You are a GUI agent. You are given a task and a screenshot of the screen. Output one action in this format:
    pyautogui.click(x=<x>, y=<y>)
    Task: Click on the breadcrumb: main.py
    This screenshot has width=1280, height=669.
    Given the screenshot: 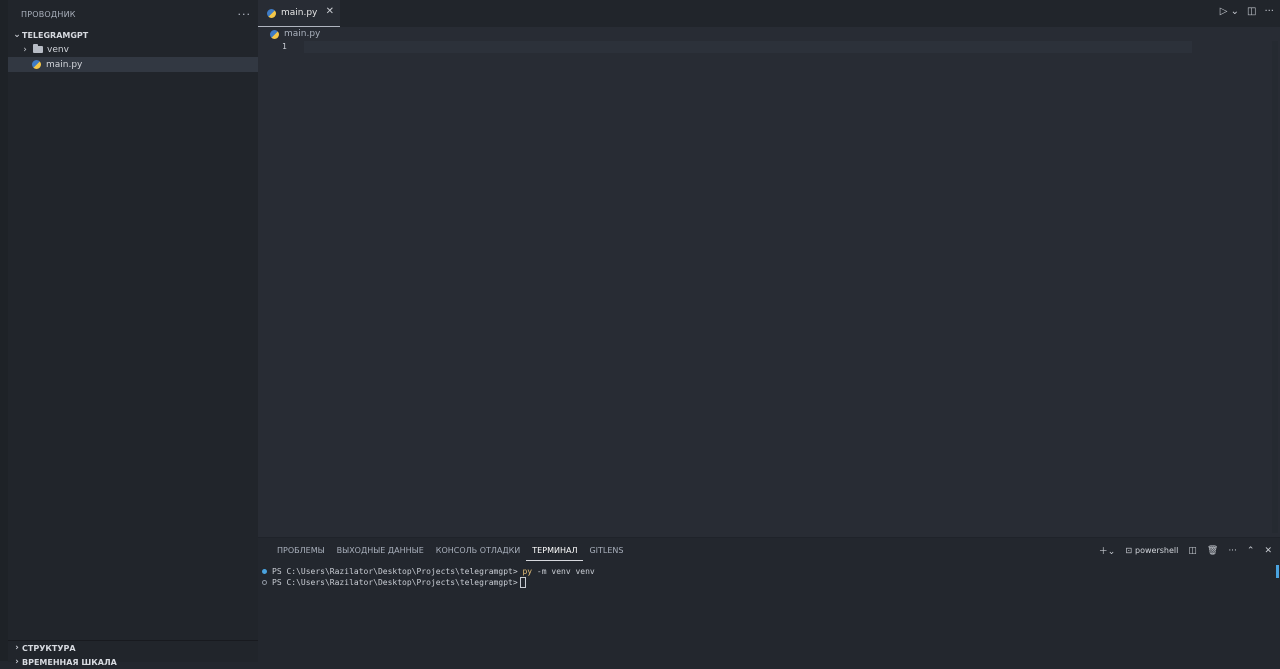 What is the action you would take?
    pyautogui.click(x=295, y=34)
    